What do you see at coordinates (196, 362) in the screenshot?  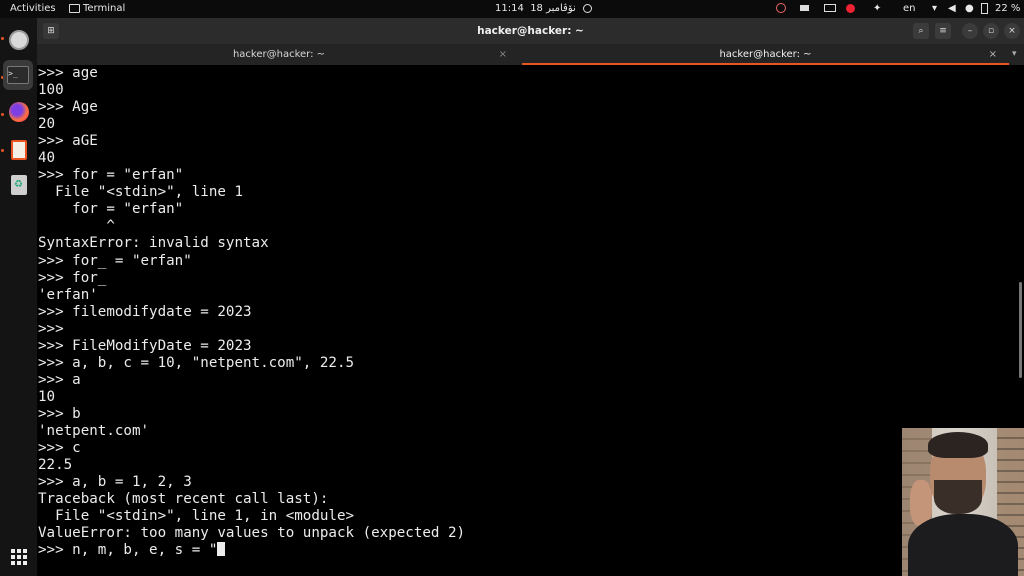 I see `terminal-line: >>> a, b, c = 10, "netpent.com", 22.5` at bounding box center [196, 362].